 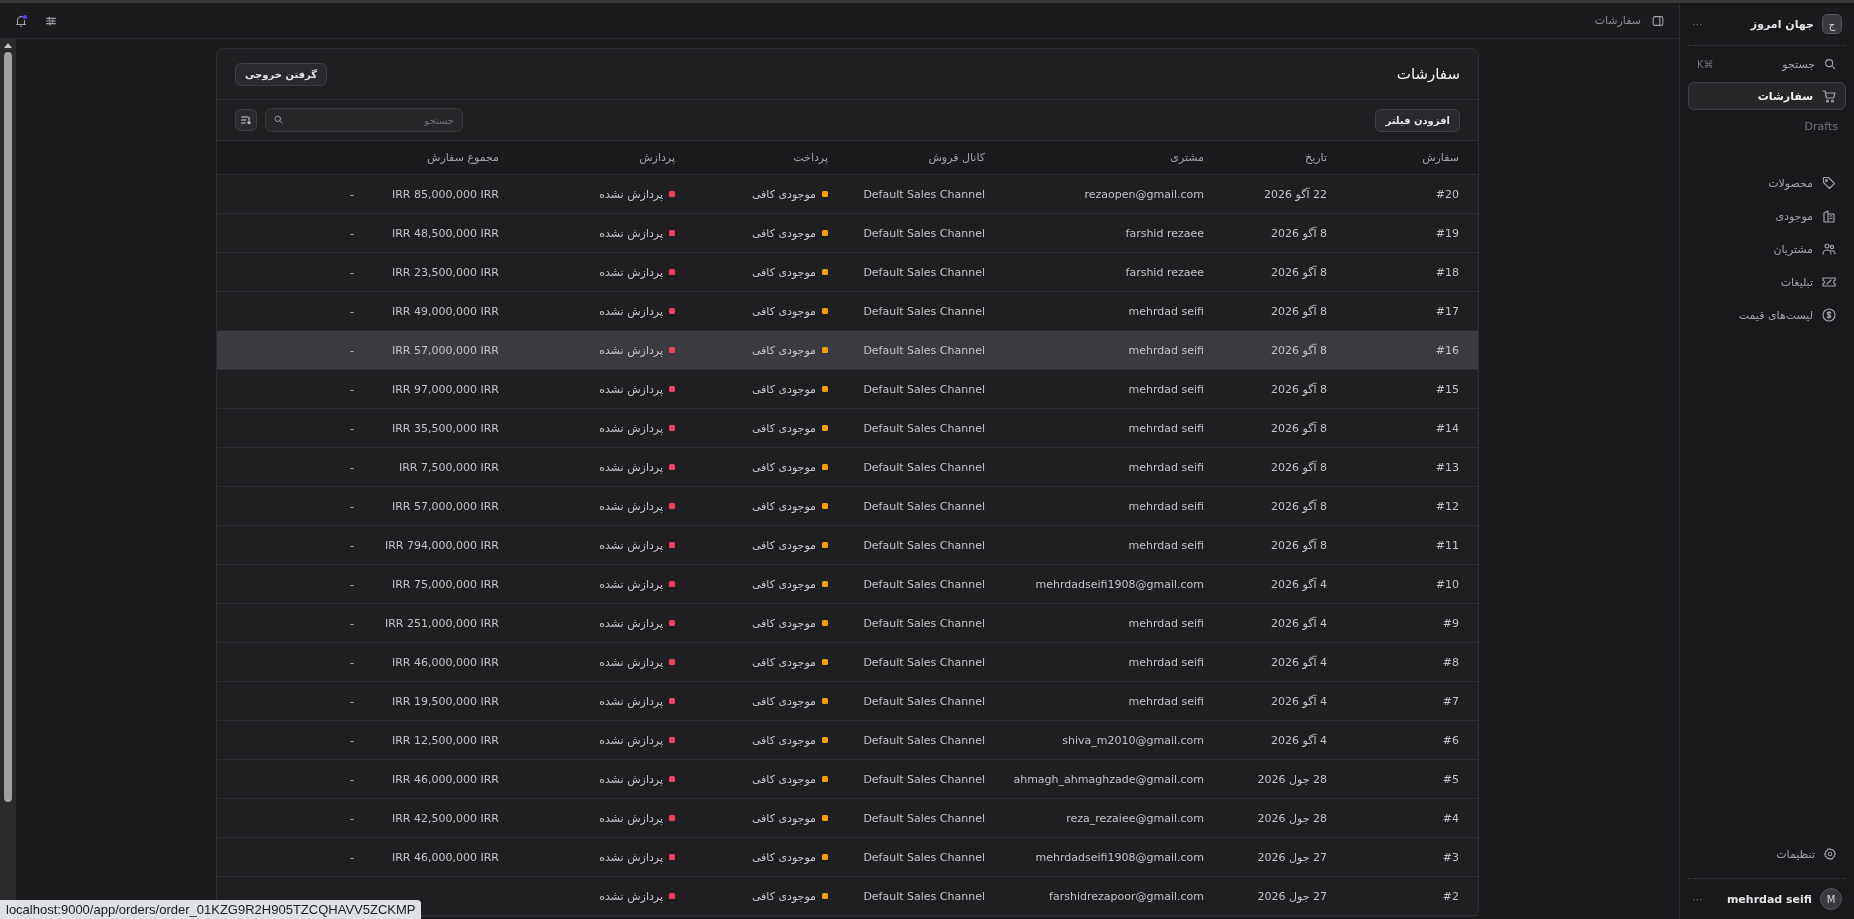 What do you see at coordinates (445, 506) in the screenshot?
I see `table-cell: IRR 57,000,000 IRR` at bounding box center [445, 506].